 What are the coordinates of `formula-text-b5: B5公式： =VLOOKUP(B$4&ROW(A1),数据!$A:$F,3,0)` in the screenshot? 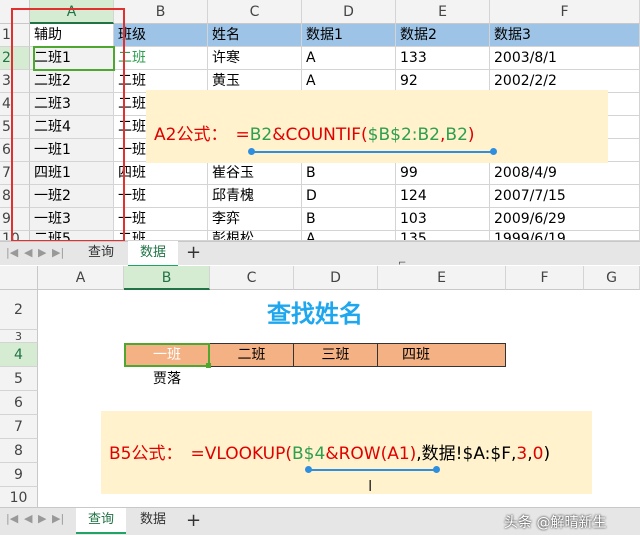 It's located at (329, 451).